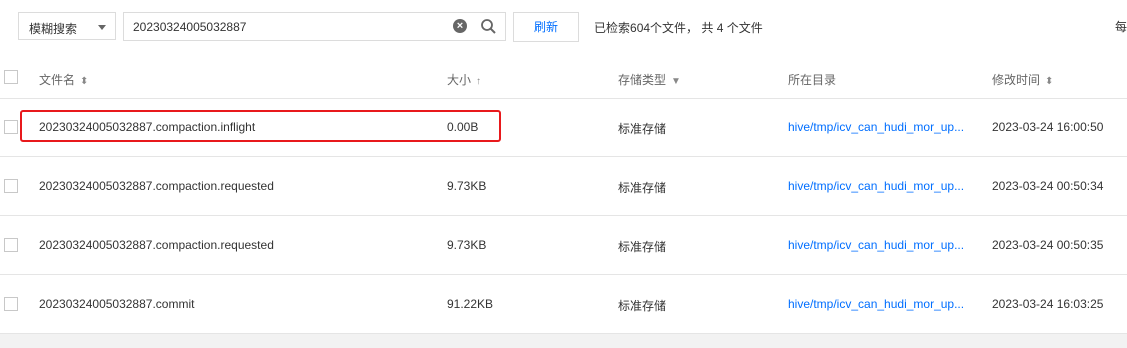  I want to click on search-mode-value: 模糊搜索, so click(53, 29).